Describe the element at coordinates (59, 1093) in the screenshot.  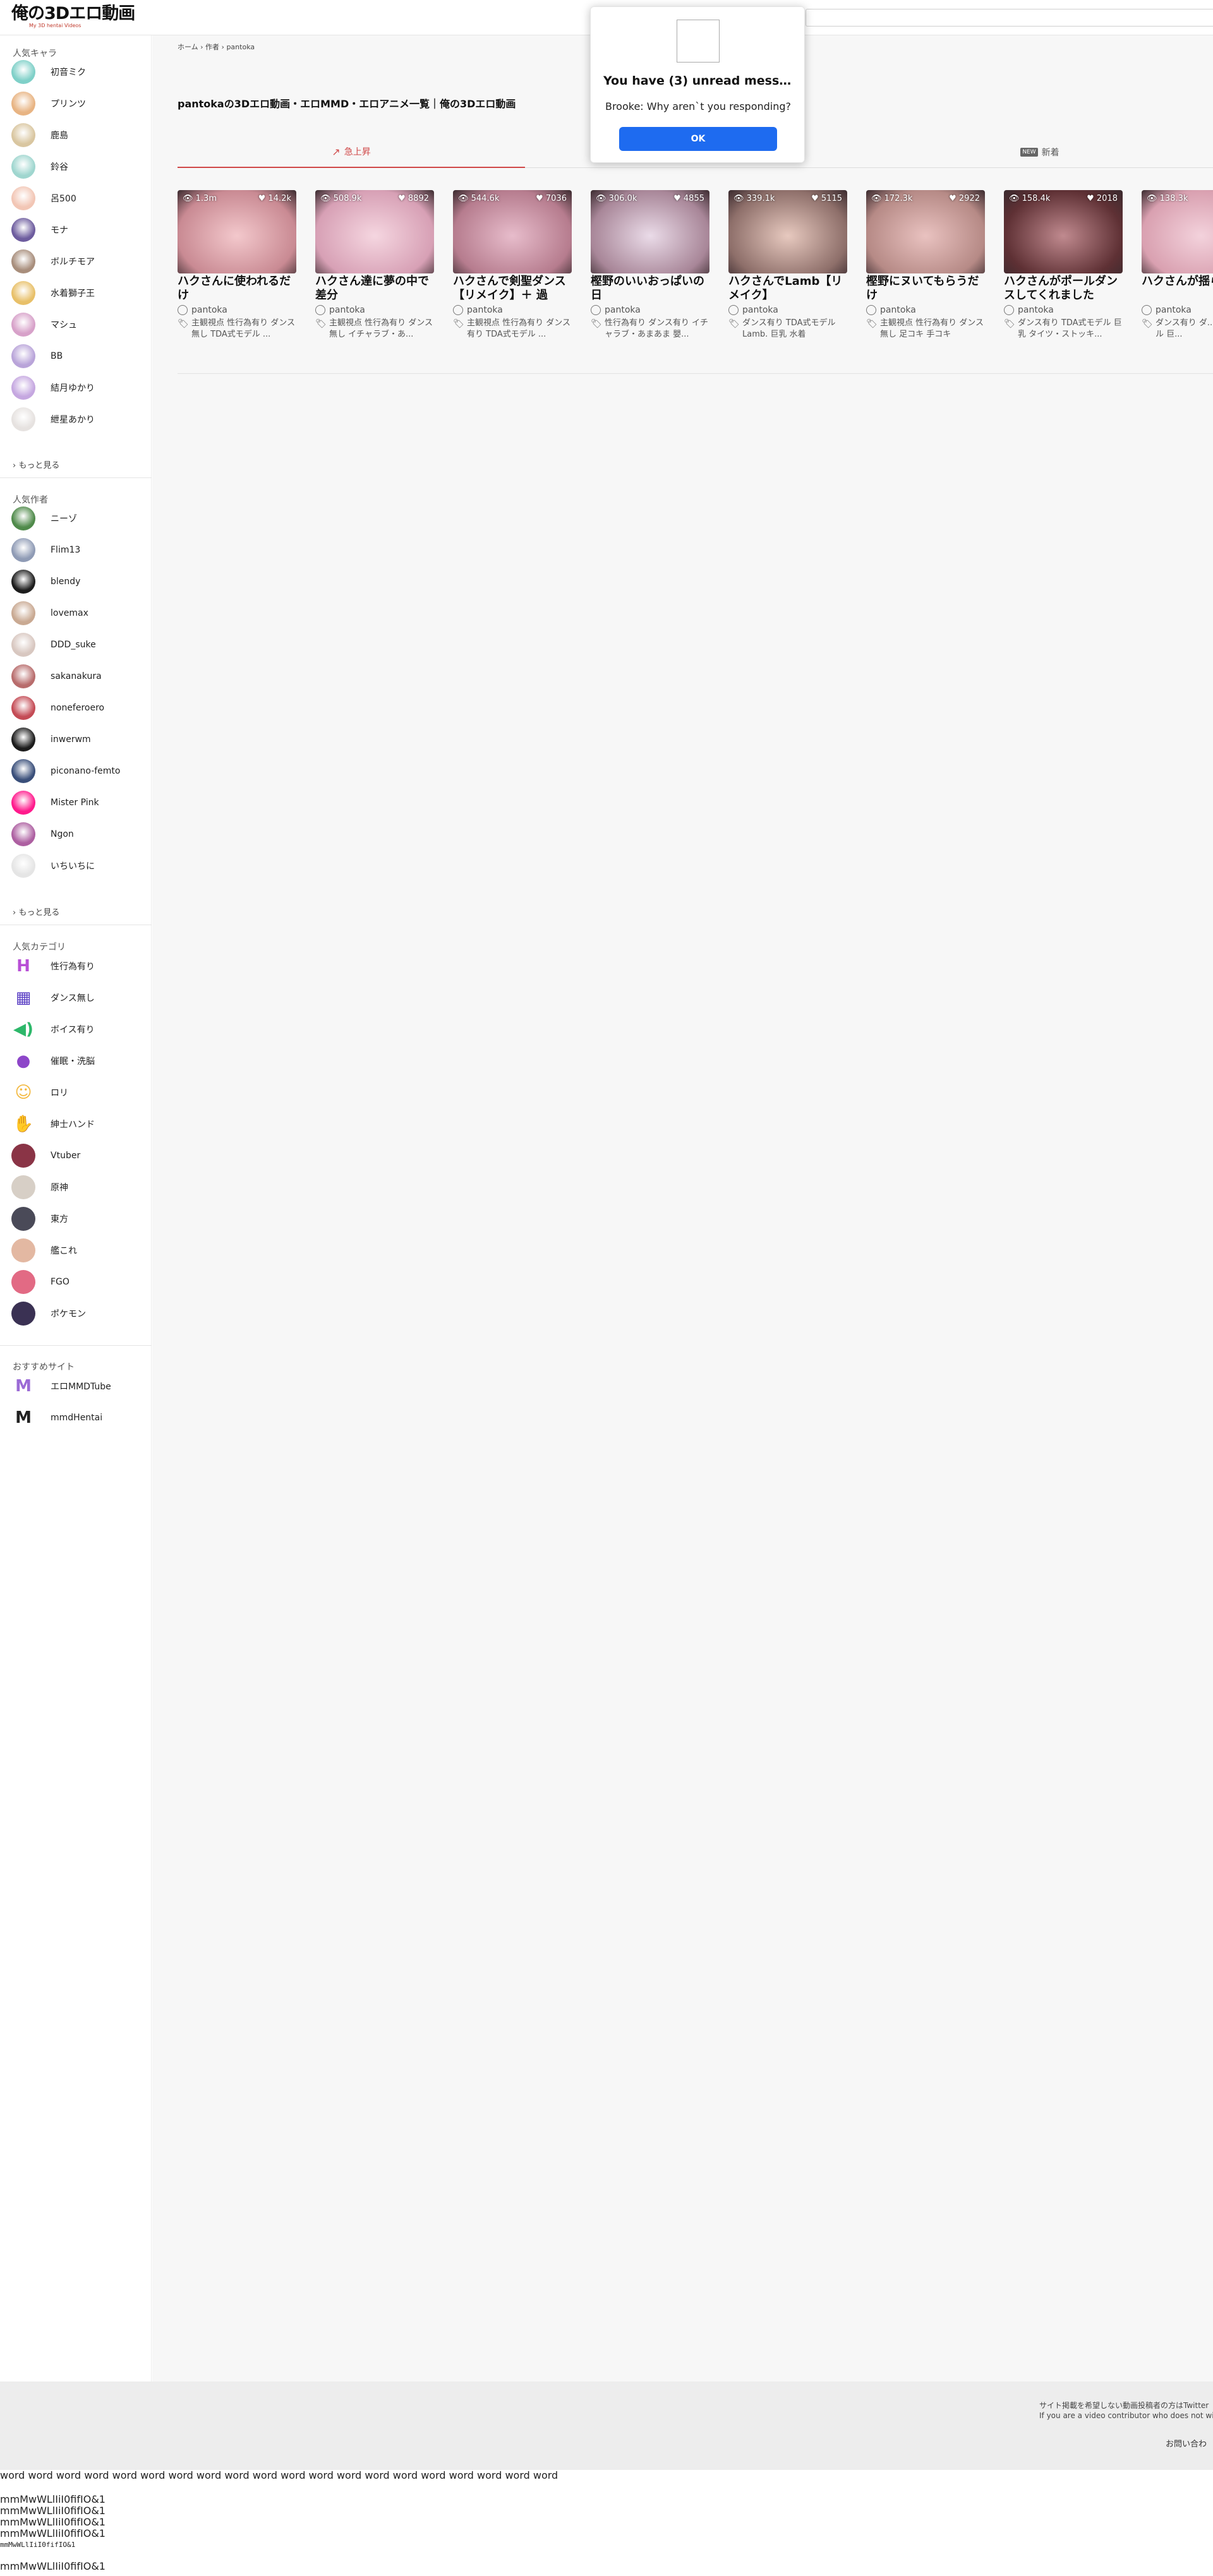
I see `sidebar-item-label: ロリ` at that location.